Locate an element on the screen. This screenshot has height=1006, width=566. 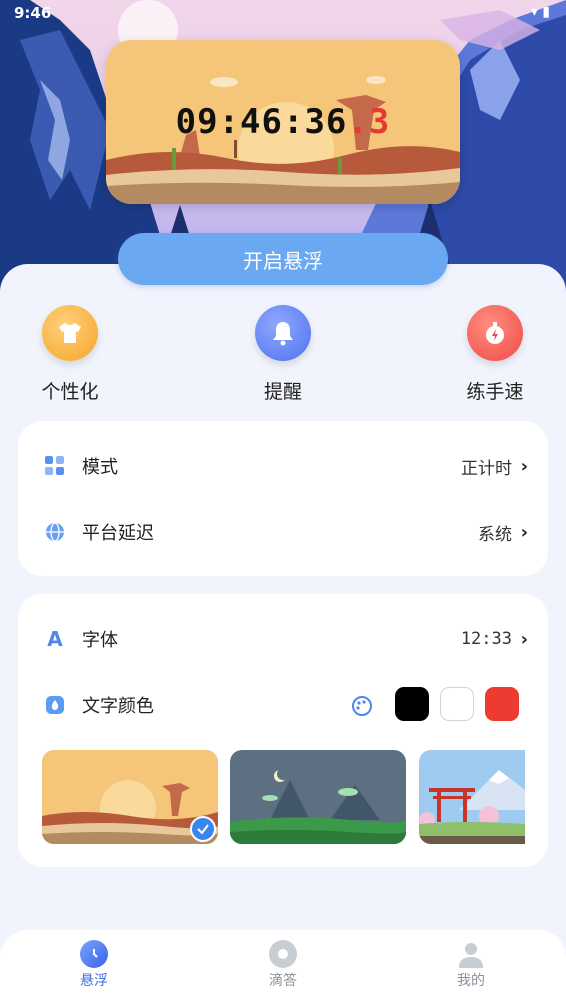
start-float-button: 开启悬浮 is located at coordinates (283, 259).